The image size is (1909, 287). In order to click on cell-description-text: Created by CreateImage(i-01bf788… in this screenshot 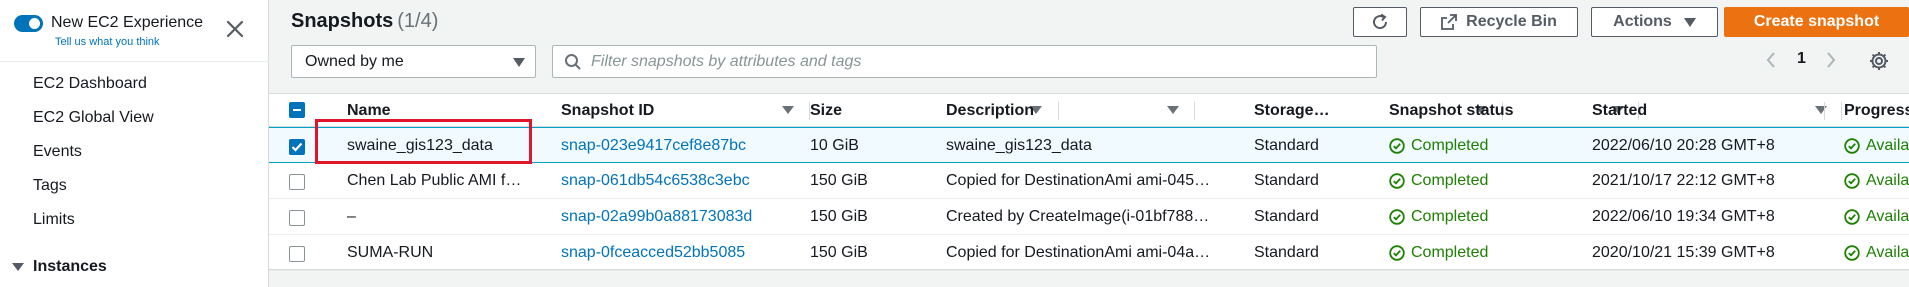, I will do `click(1078, 216)`.